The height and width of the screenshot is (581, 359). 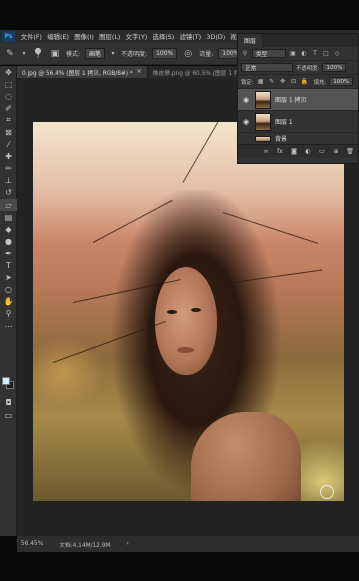 I want to click on lock-all-icon: 🔒, so click(x=305, y=82).